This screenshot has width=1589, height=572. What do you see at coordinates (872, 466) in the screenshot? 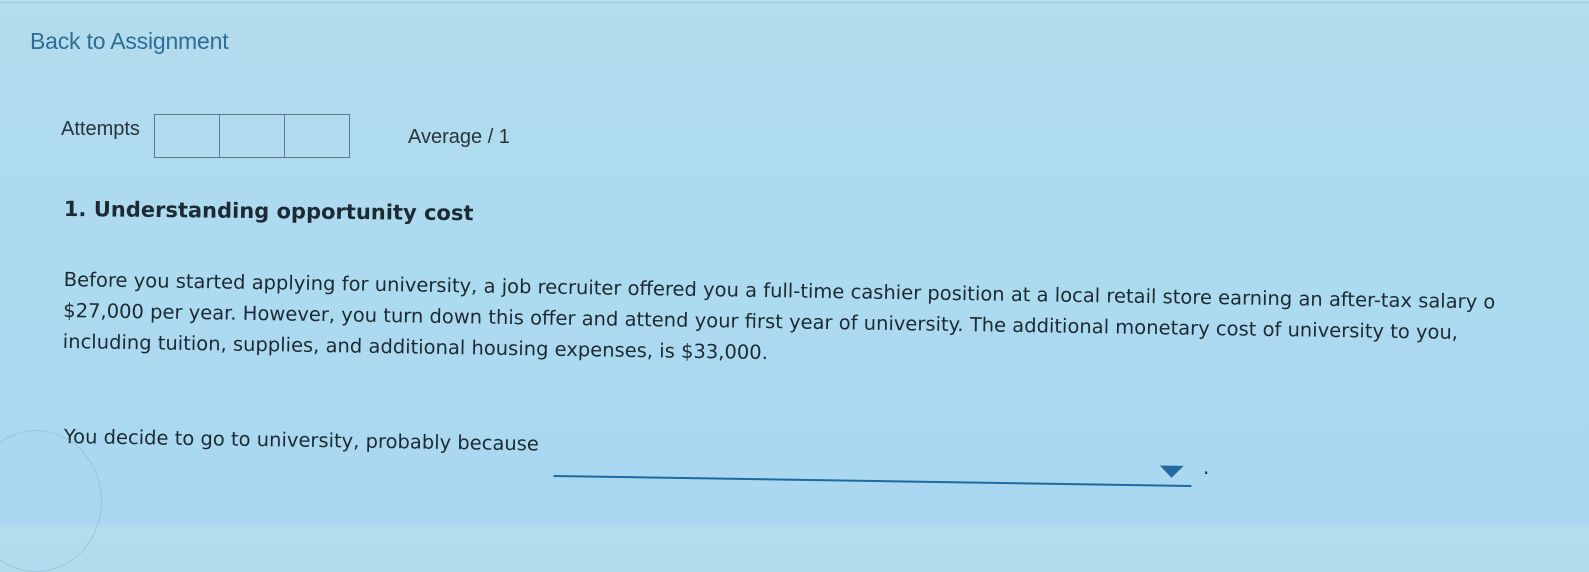
I see `answer-dropdown` at bounding box center [872, 466].